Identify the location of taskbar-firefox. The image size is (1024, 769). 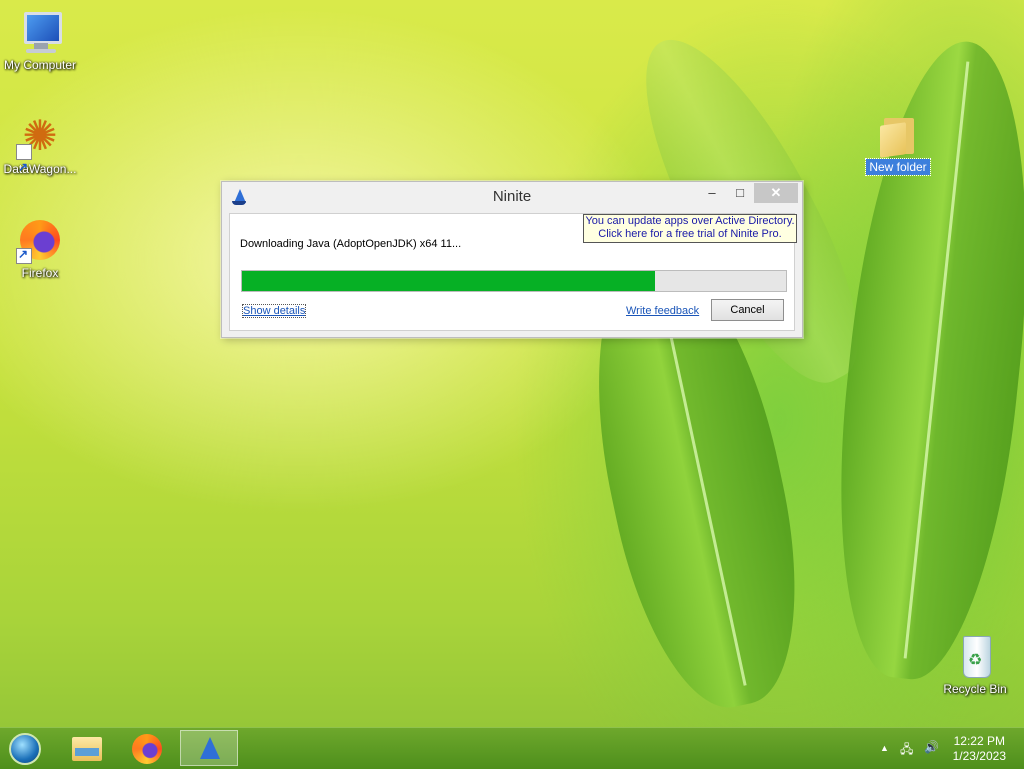
(144, 748).